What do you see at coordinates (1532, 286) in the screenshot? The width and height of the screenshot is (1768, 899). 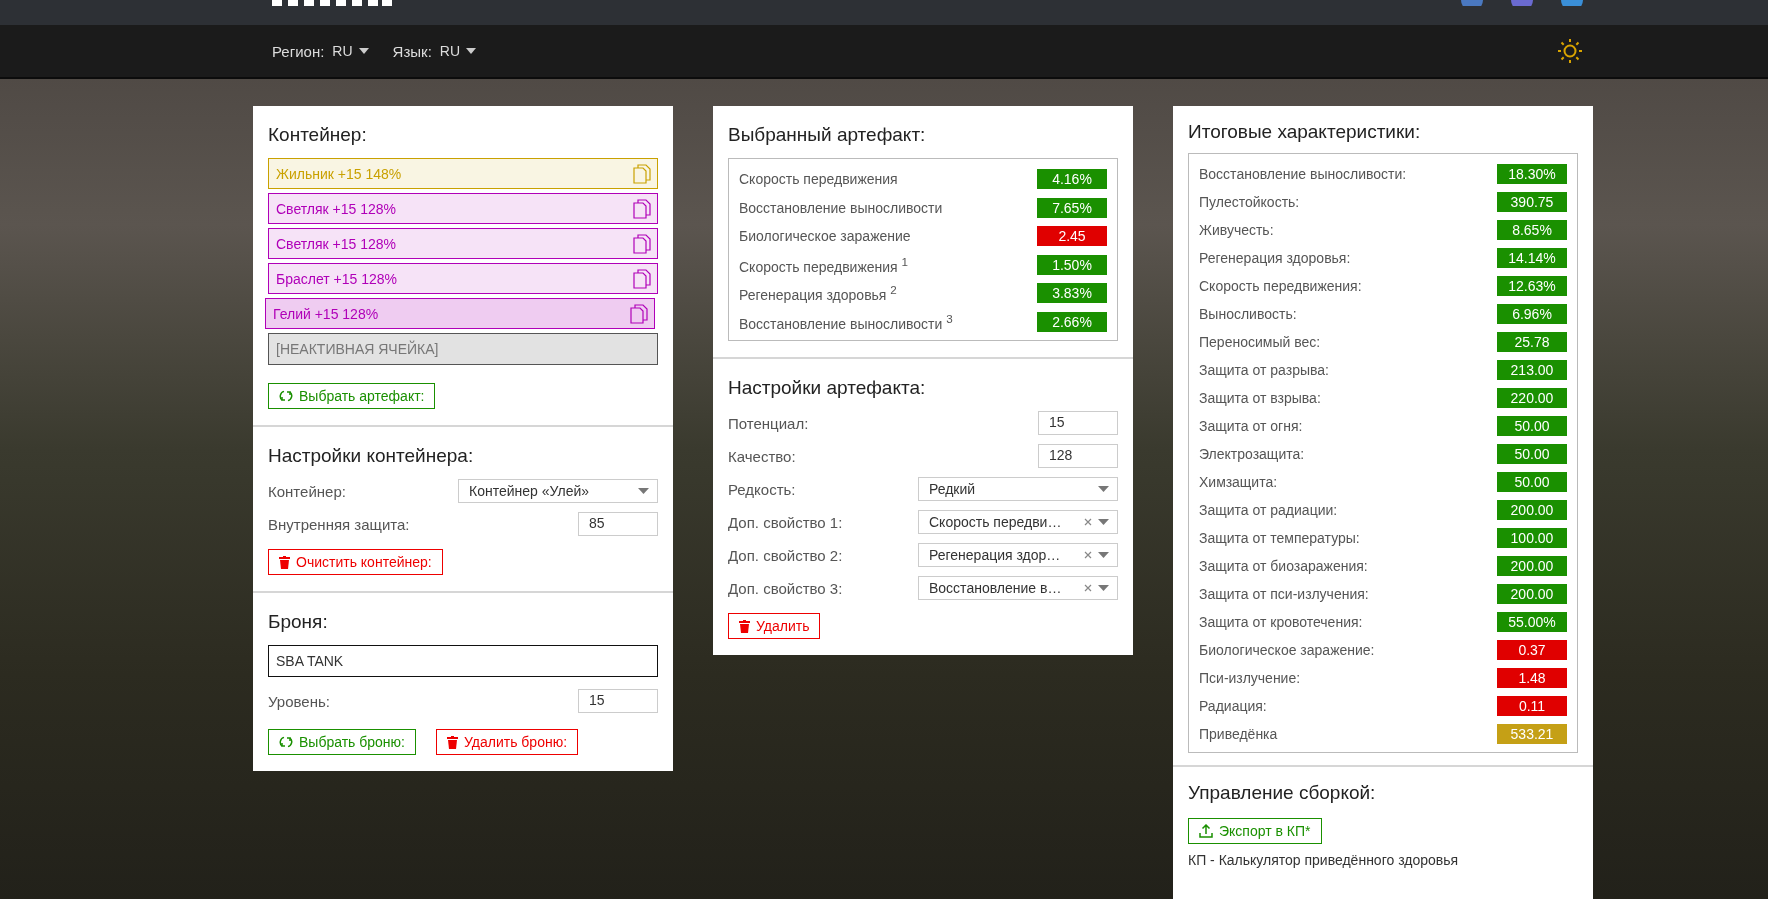 I see `stat-value: 12.63%` at bounding box center [1532, 286].